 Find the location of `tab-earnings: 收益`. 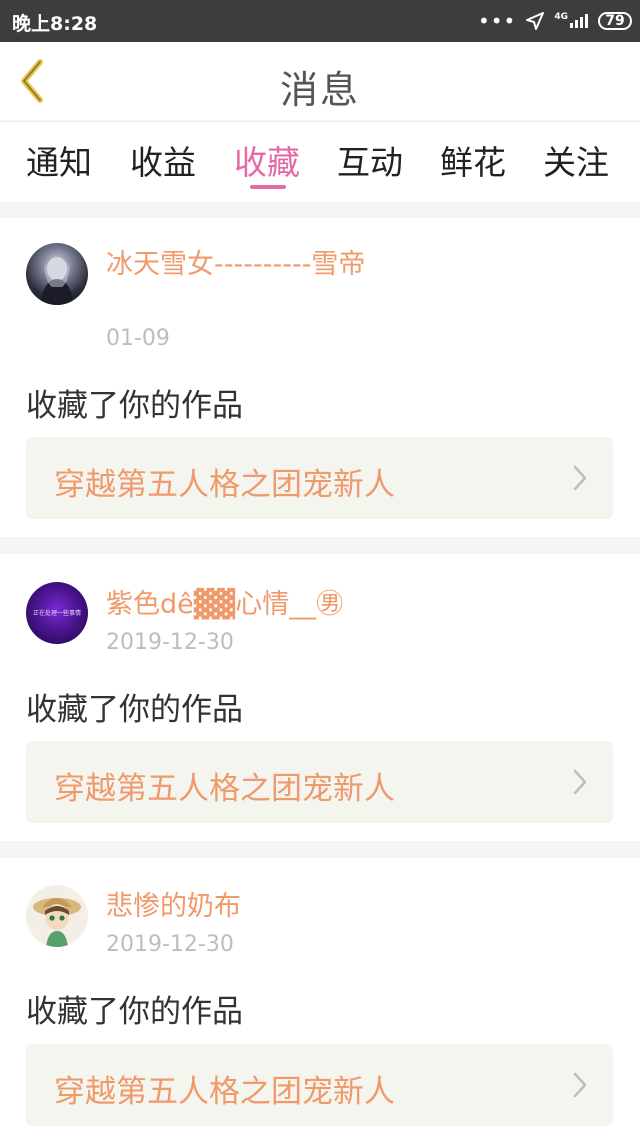

tab-earnings: 收益 is located at coordinates (163, 160).